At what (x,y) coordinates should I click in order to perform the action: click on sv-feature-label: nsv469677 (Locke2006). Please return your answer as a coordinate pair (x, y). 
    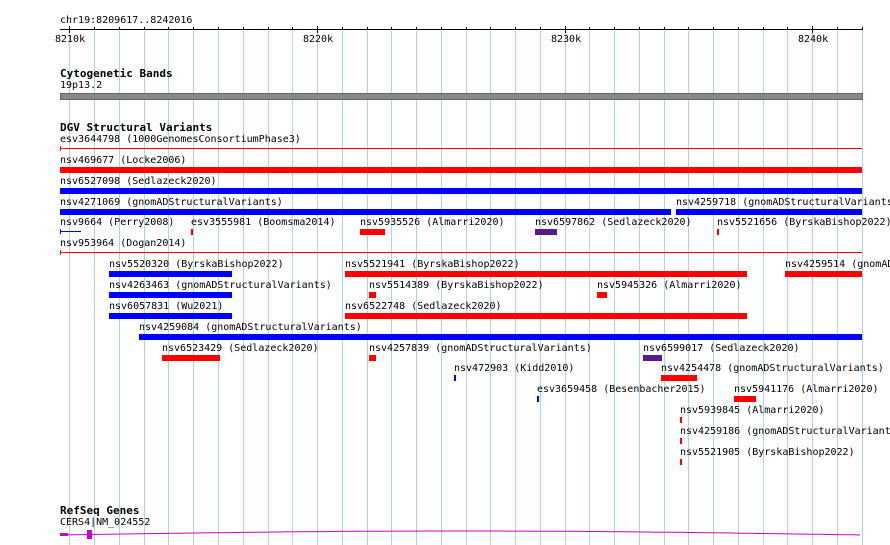
    Looking at the image, I should click on (123, 161).